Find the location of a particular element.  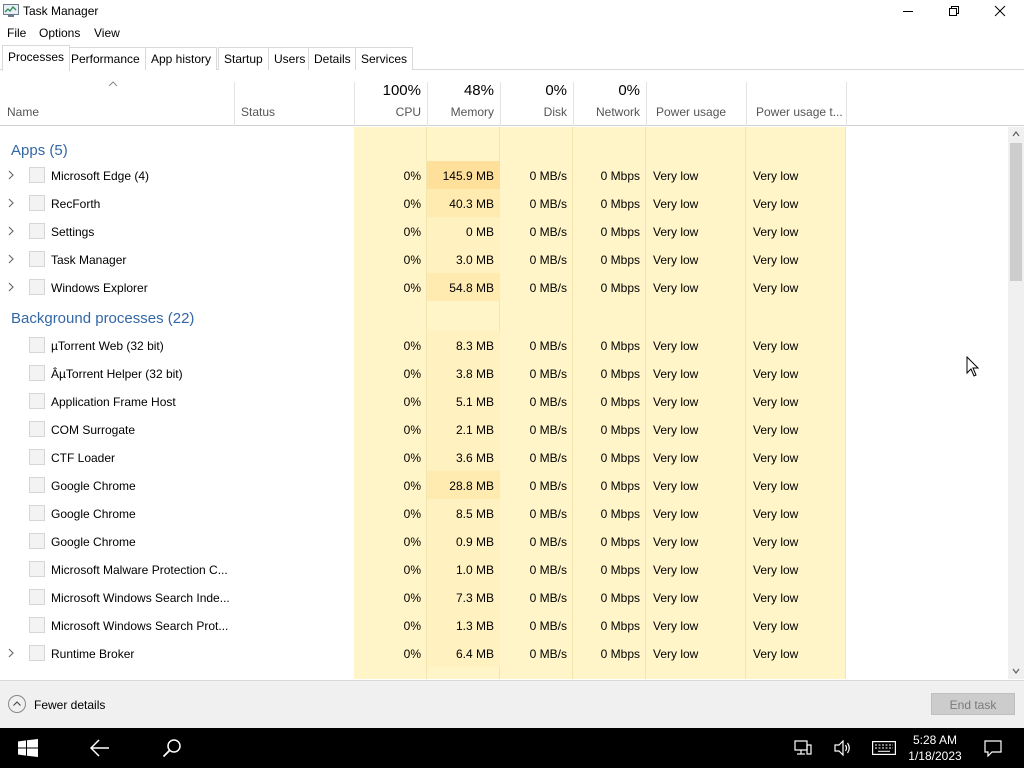

tab-services: Services is located at coordinates (384, 58).